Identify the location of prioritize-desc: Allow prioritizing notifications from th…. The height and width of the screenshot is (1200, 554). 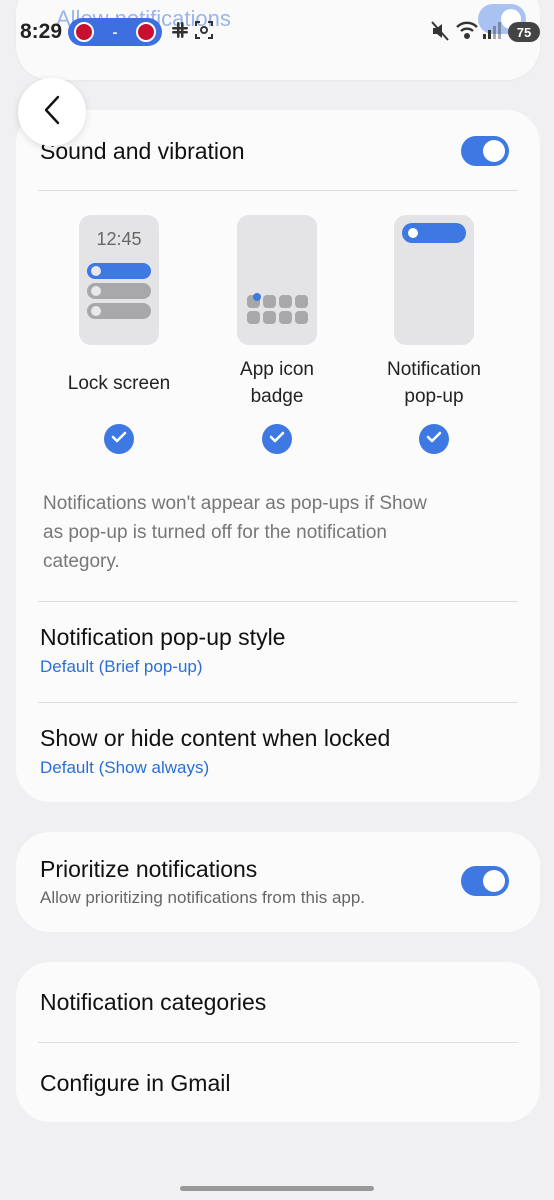
(203, 897).